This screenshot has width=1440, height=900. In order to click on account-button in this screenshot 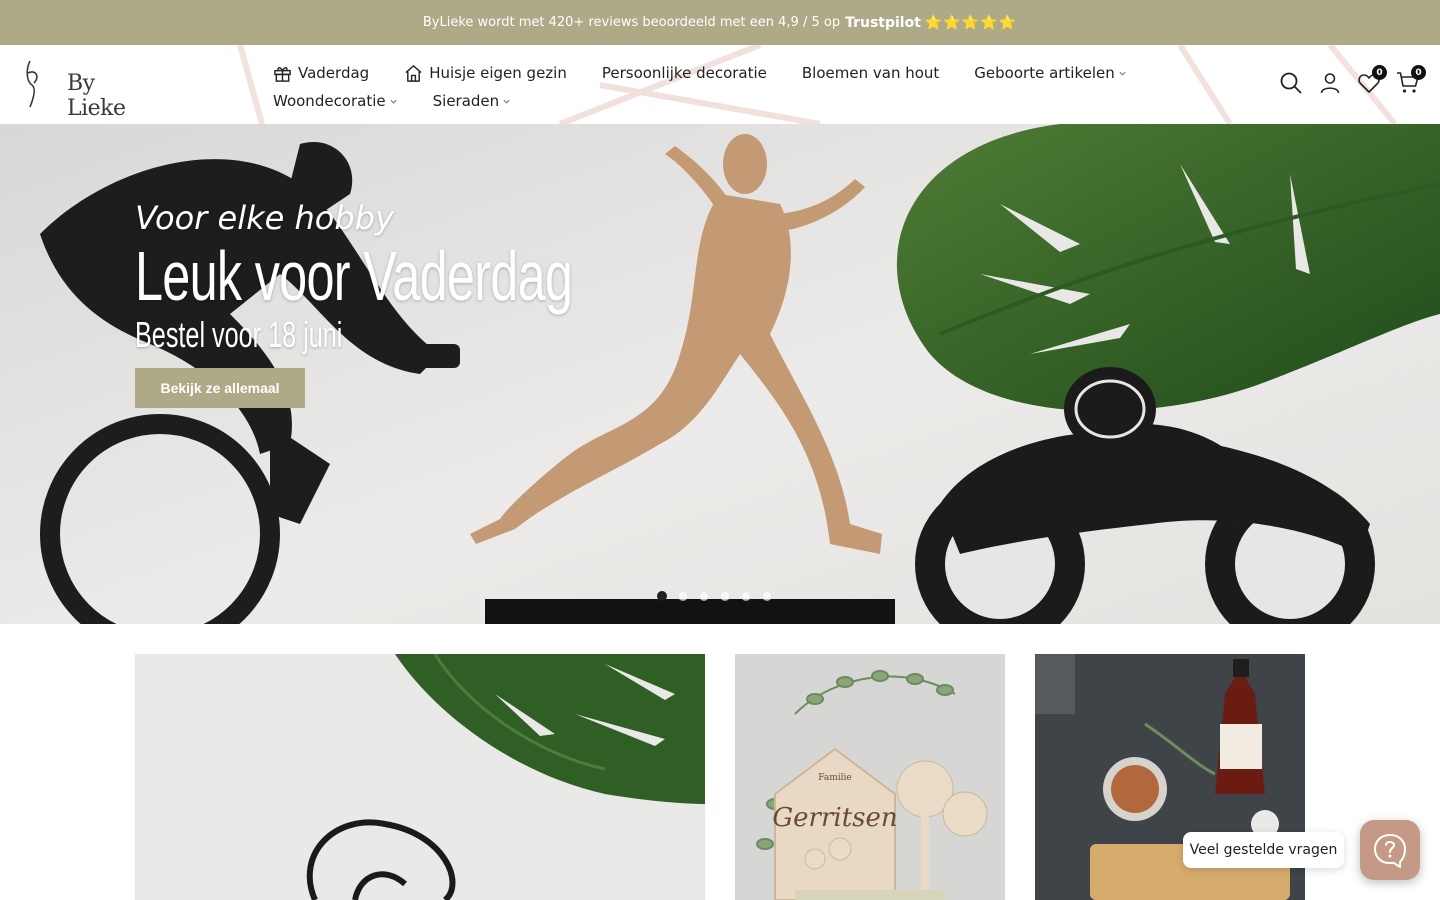, I will do `click(1330, 83)`.